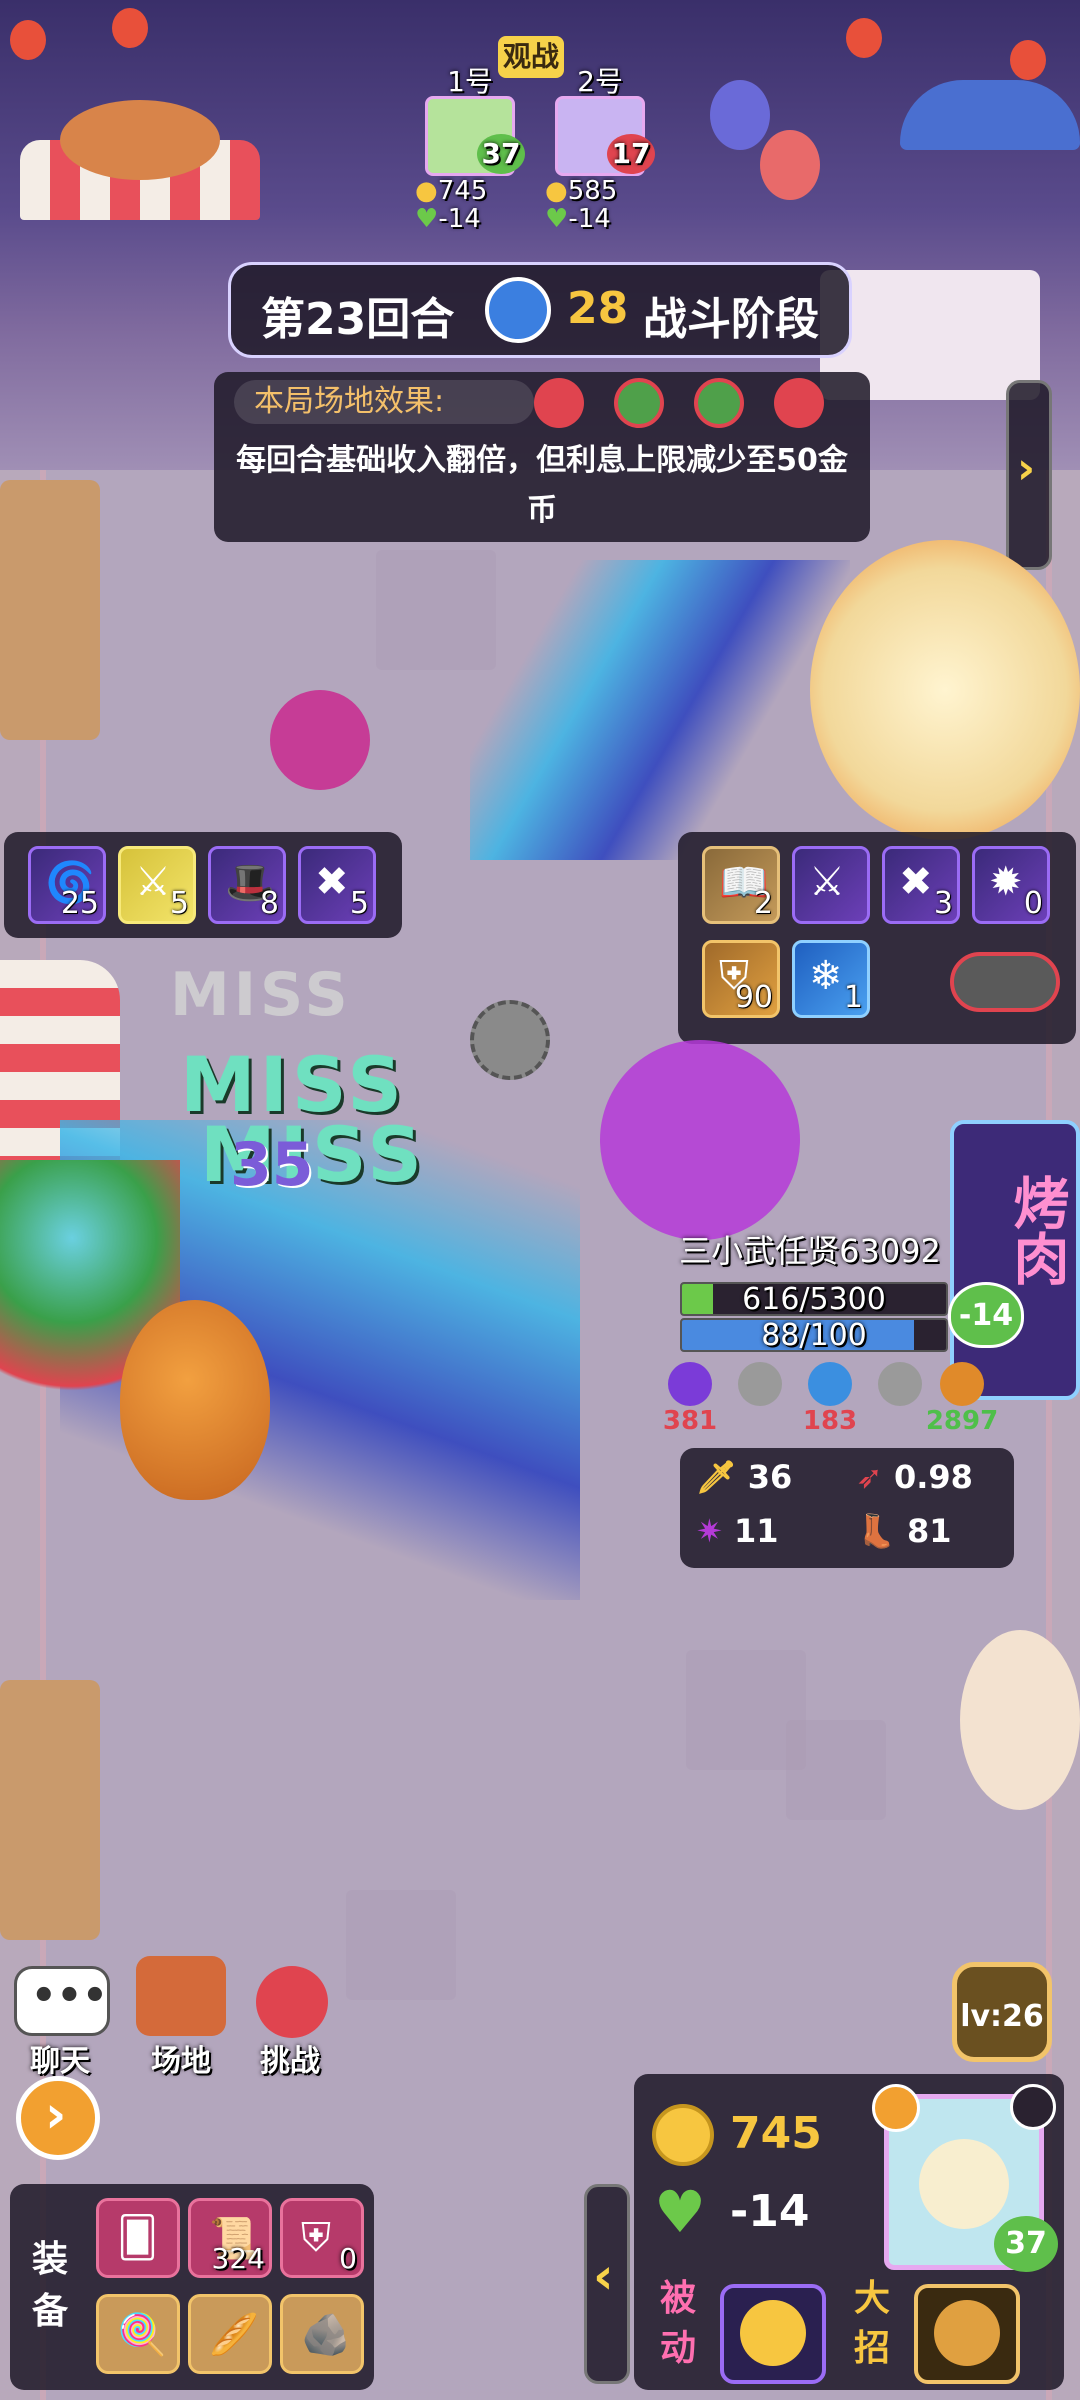 The image size is (1080, 2400). I want to click on avatar-character, so click(964, 2184).